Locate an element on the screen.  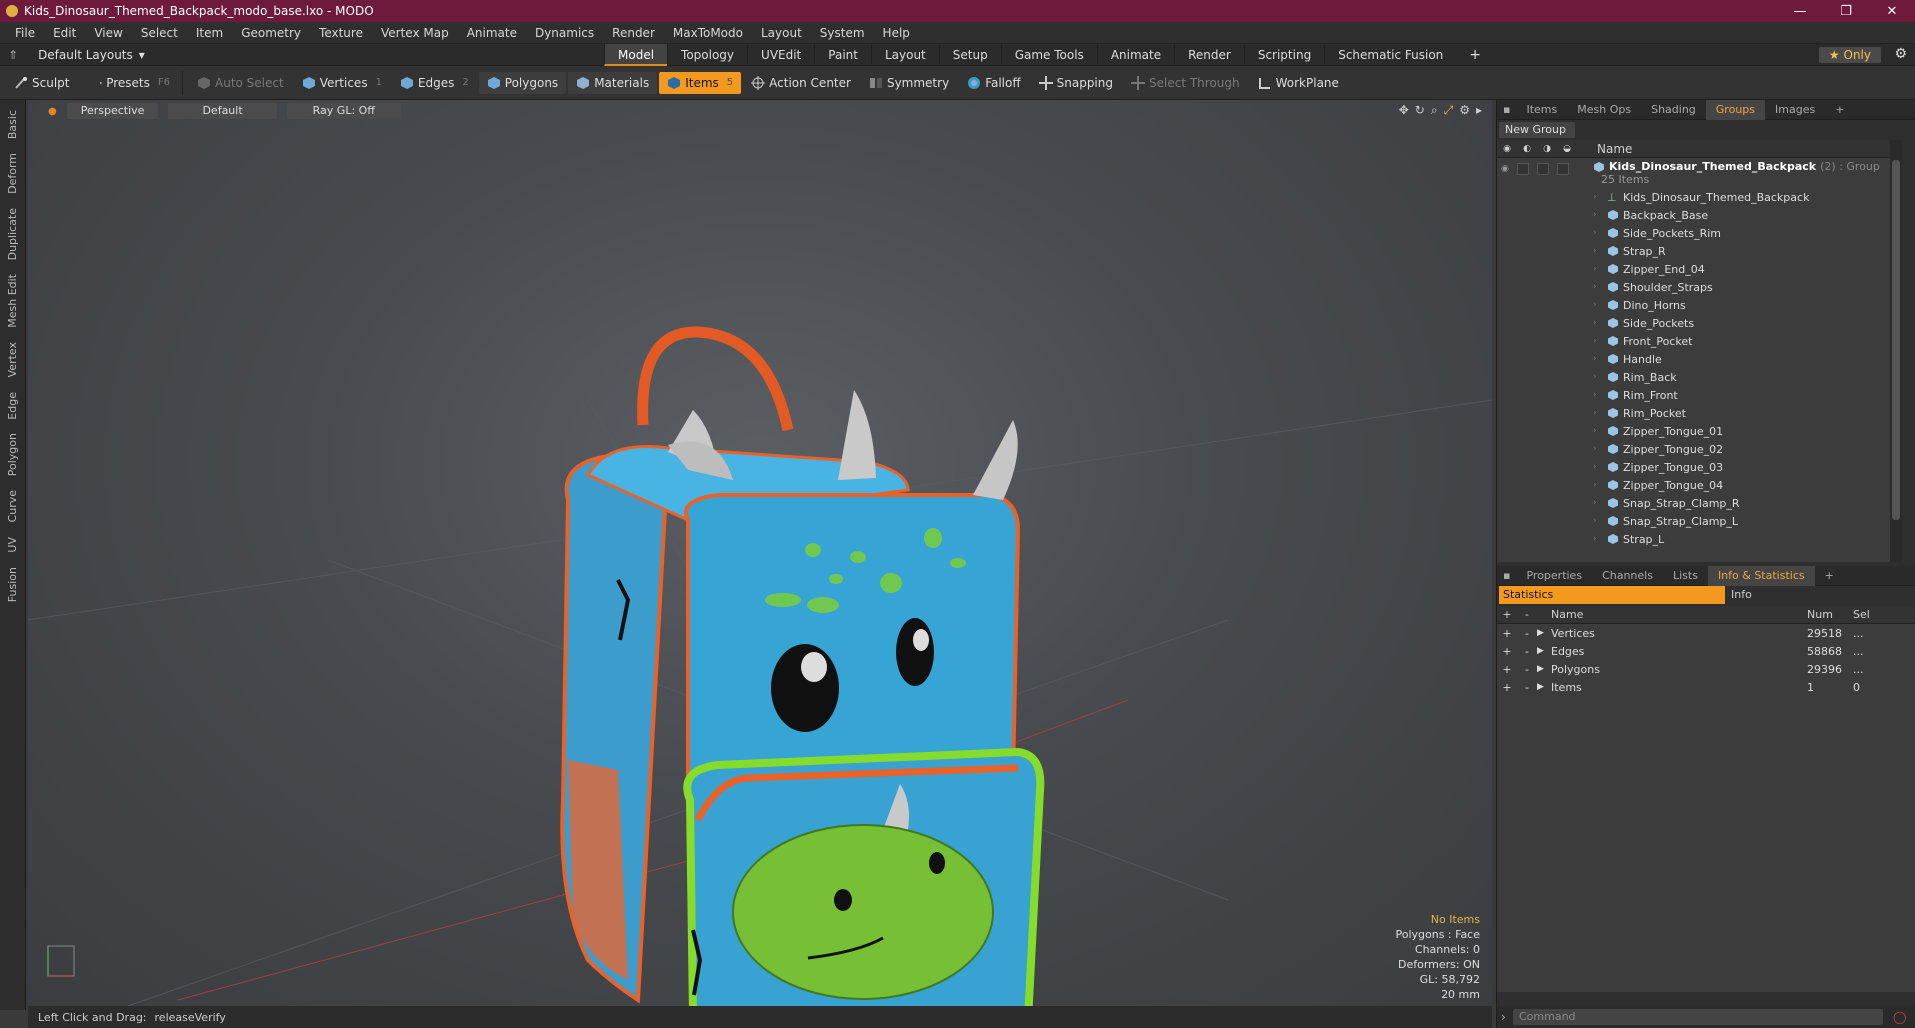
select-through-button: Select Through is located at coordinates (1185, 83).